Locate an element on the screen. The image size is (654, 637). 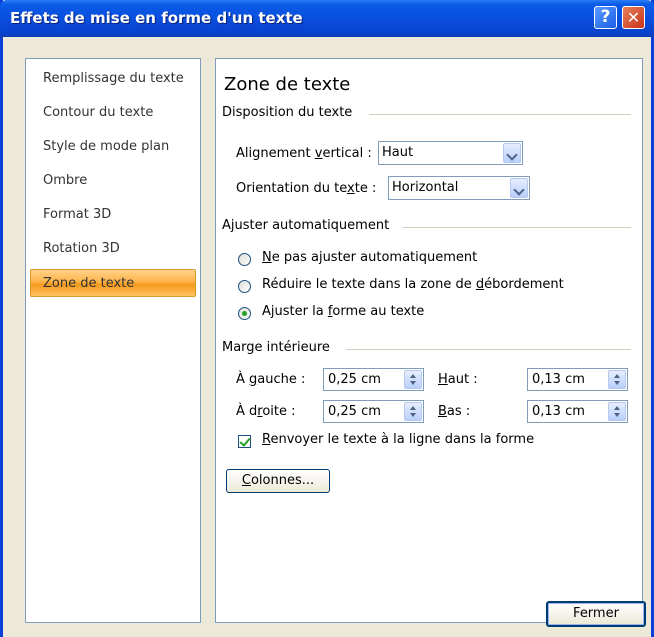
section-margins-label: Marge intérieure is located at coordinates (276, 347).